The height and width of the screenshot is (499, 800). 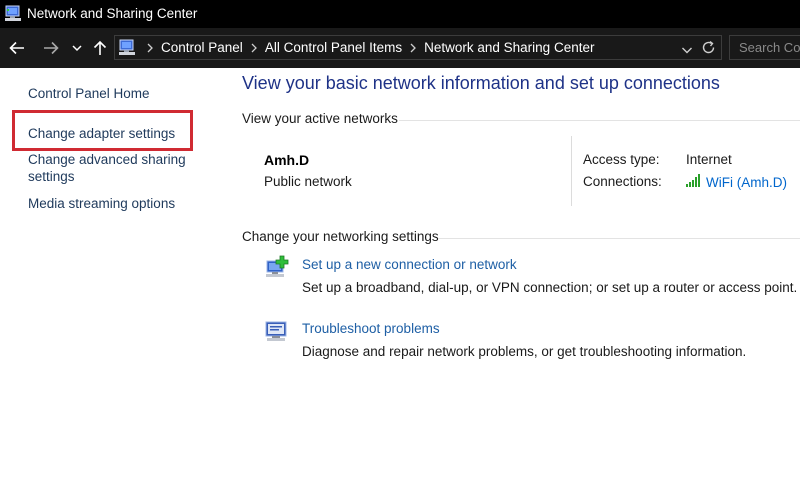 What do you see at coordinates (746, 182) in the screenshot?
I see `wifi-connection-name: WiFi (Amh.D)` at bounding box center [746, 182].